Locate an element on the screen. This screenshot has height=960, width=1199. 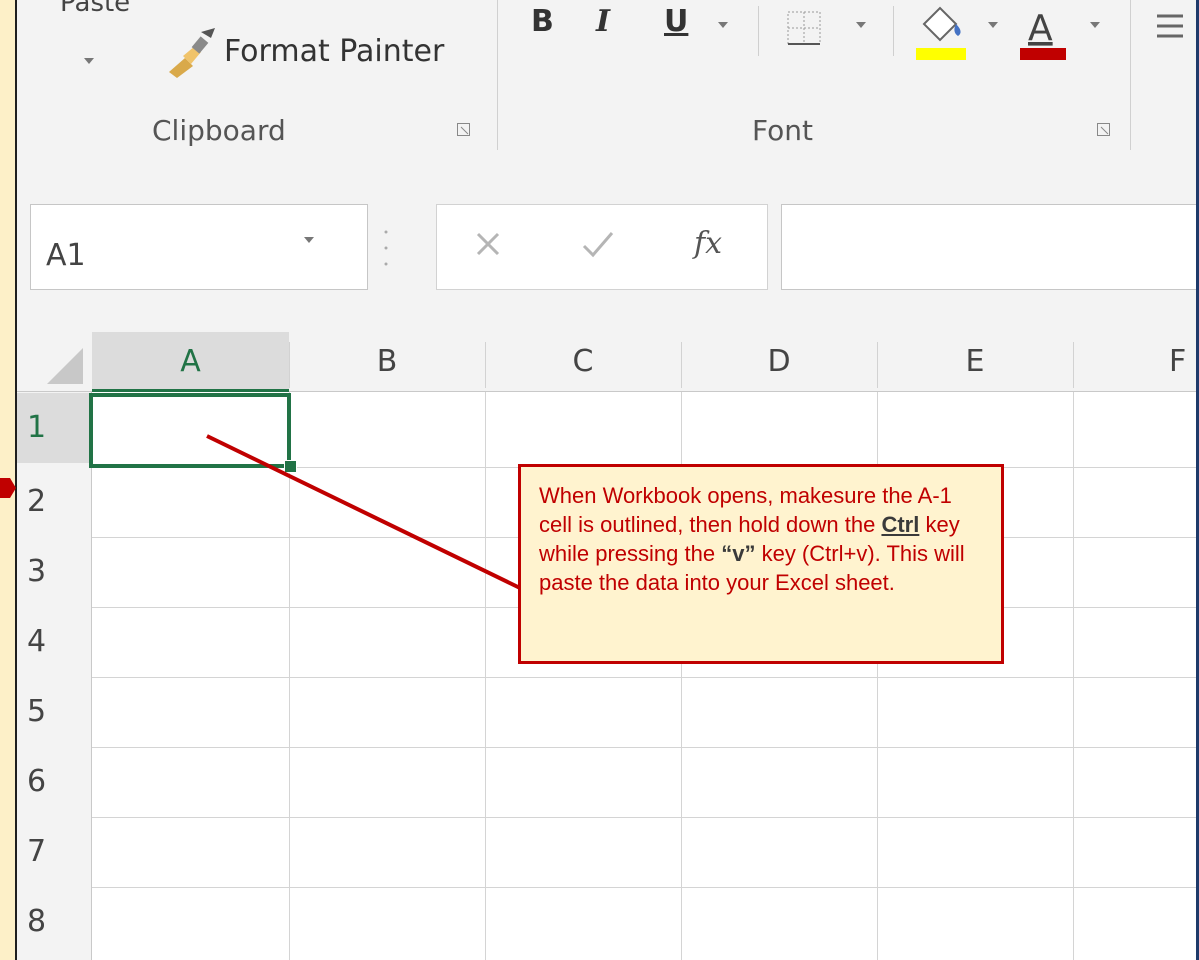
column-header-d: D is located at coordinates (779, 362).